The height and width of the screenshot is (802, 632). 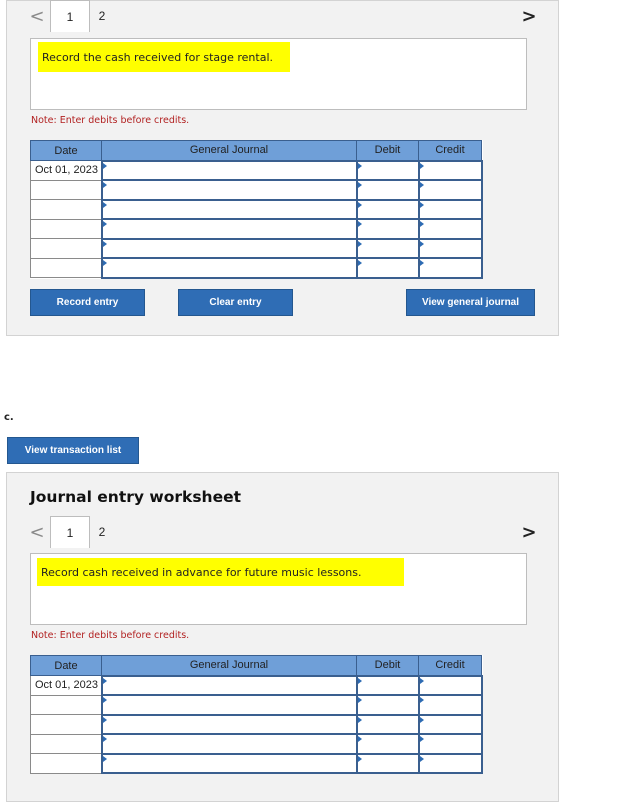 I want to click on worksheet-tabs-top: < 1 2, so click(x=69, y=16).